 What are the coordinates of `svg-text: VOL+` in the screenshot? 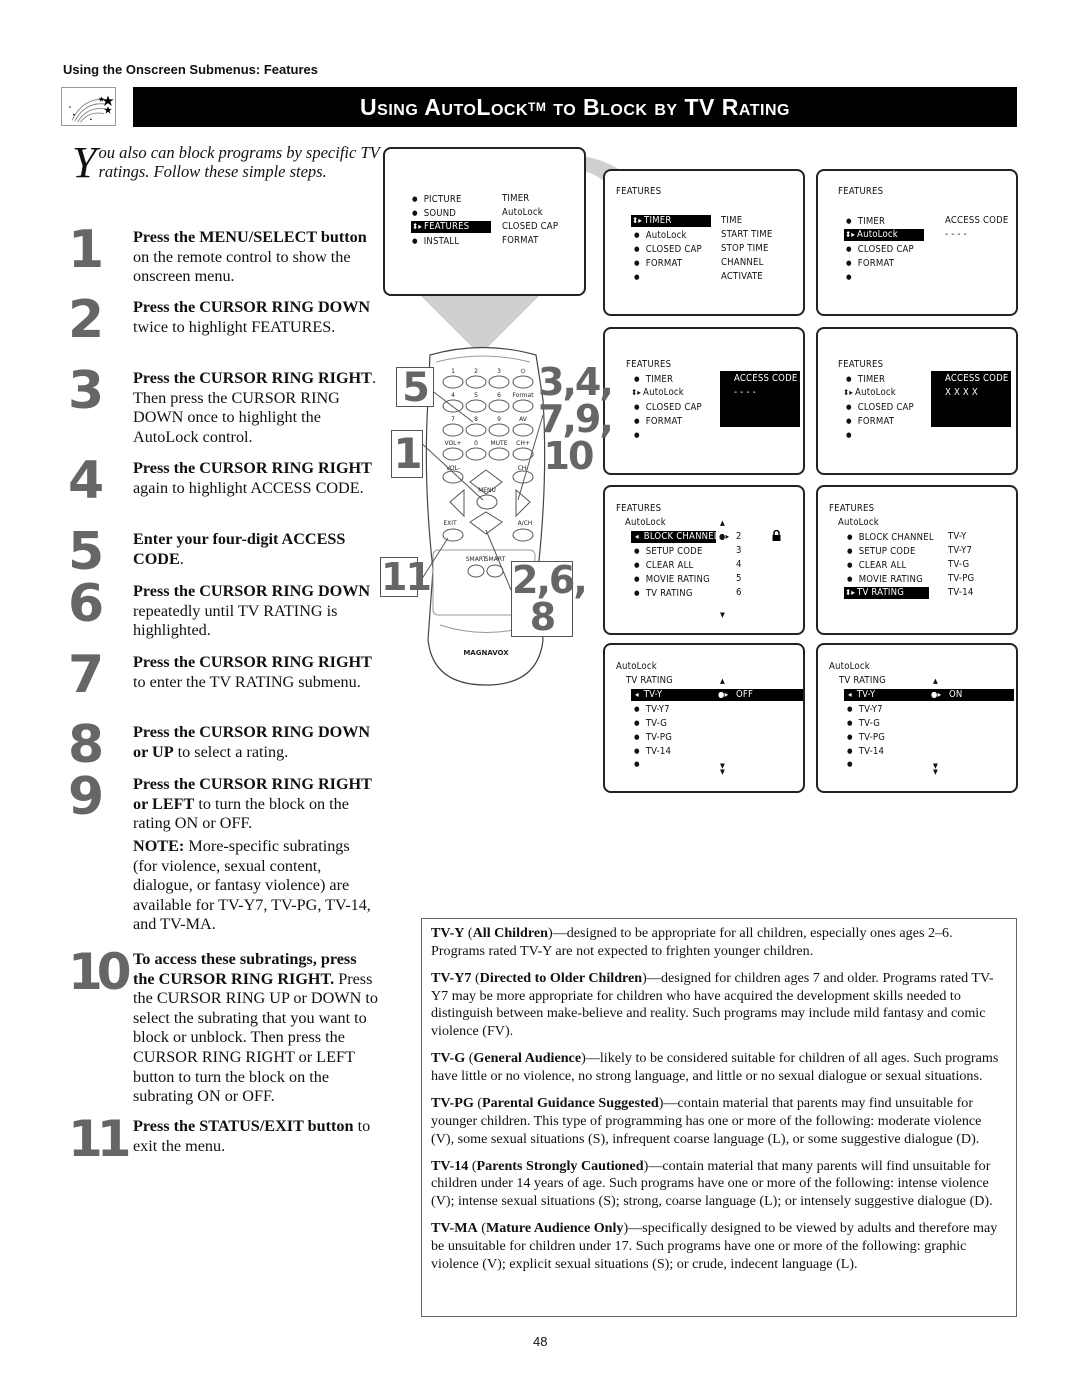 It's located at (452, 443).